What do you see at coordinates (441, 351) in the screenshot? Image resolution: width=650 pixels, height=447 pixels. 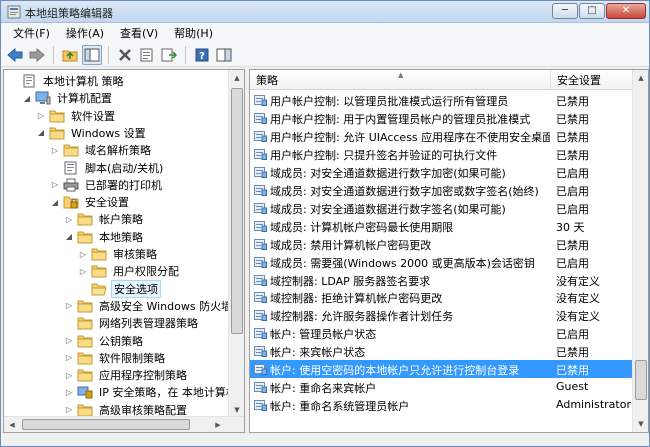 I see `policy-row: 帐户: 来宾帐户状态 已禁用` at bounding box center [441, 351].